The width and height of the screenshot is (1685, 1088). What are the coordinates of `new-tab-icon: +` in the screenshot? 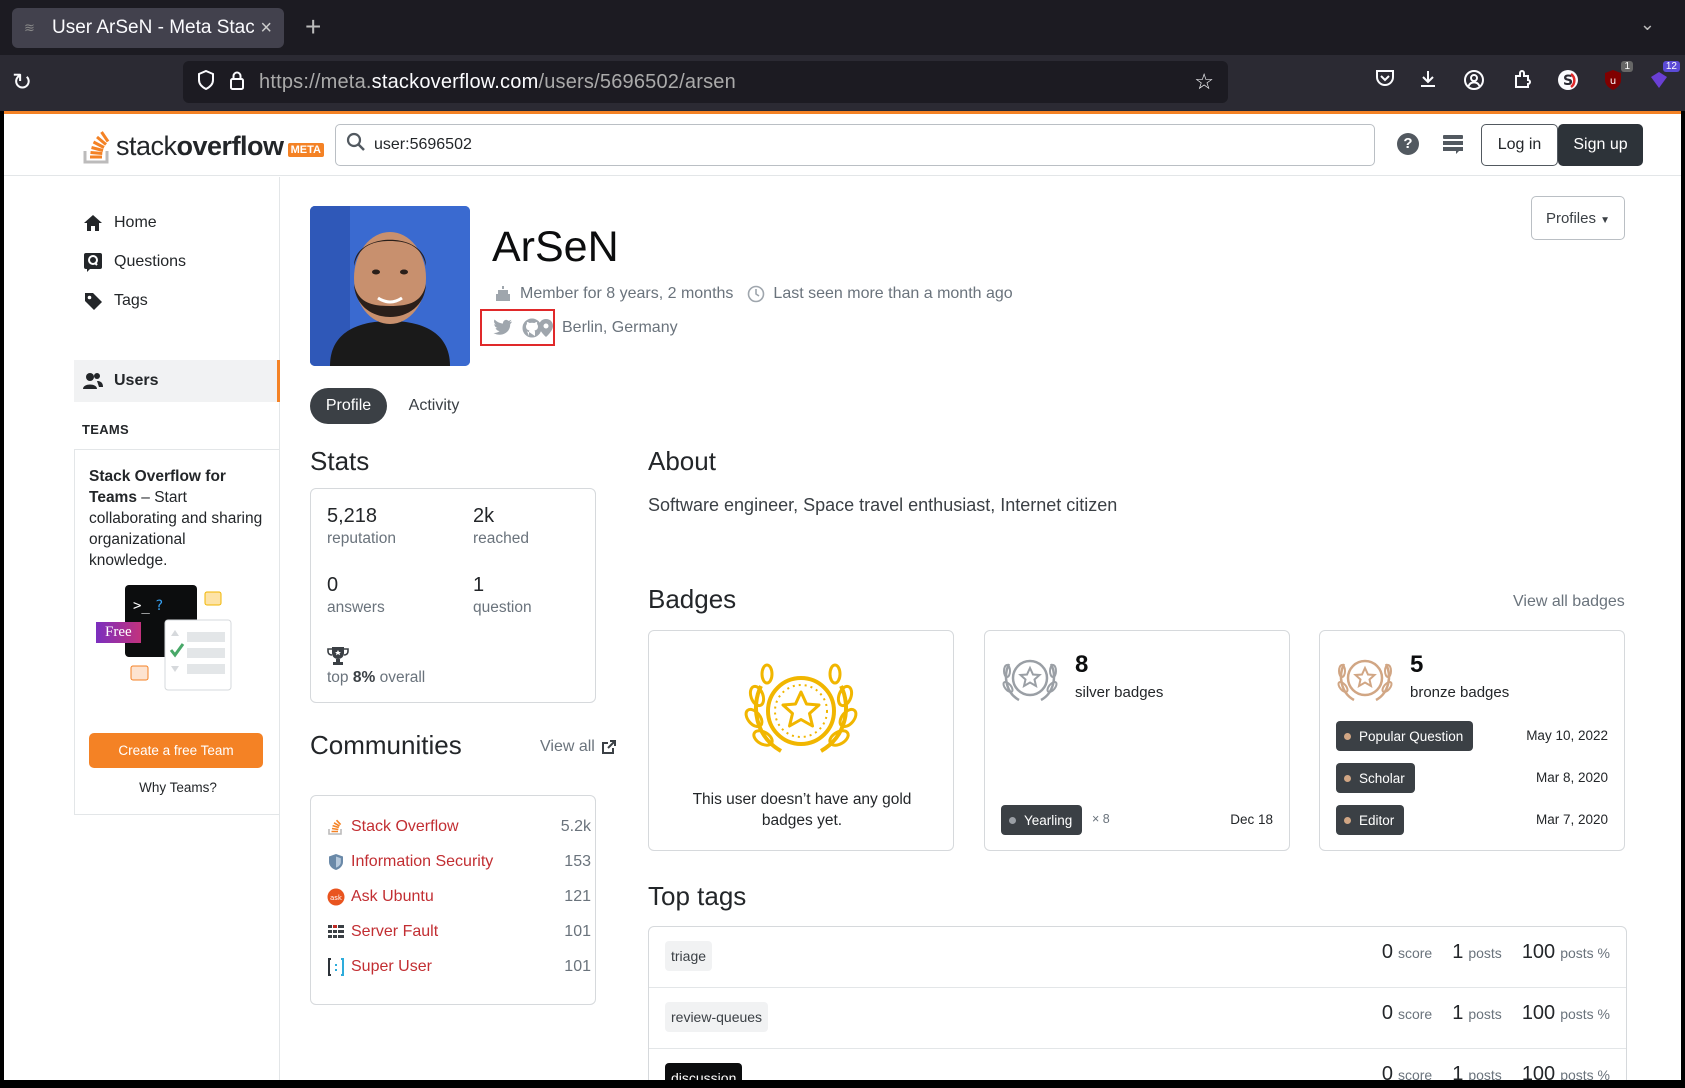 It's located at (313, 27).